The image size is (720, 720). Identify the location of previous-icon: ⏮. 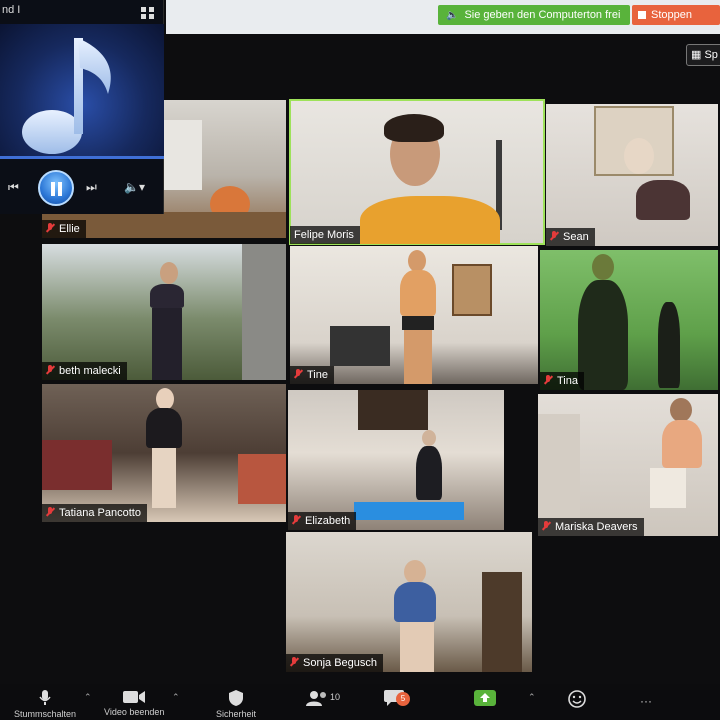
(13, 187).